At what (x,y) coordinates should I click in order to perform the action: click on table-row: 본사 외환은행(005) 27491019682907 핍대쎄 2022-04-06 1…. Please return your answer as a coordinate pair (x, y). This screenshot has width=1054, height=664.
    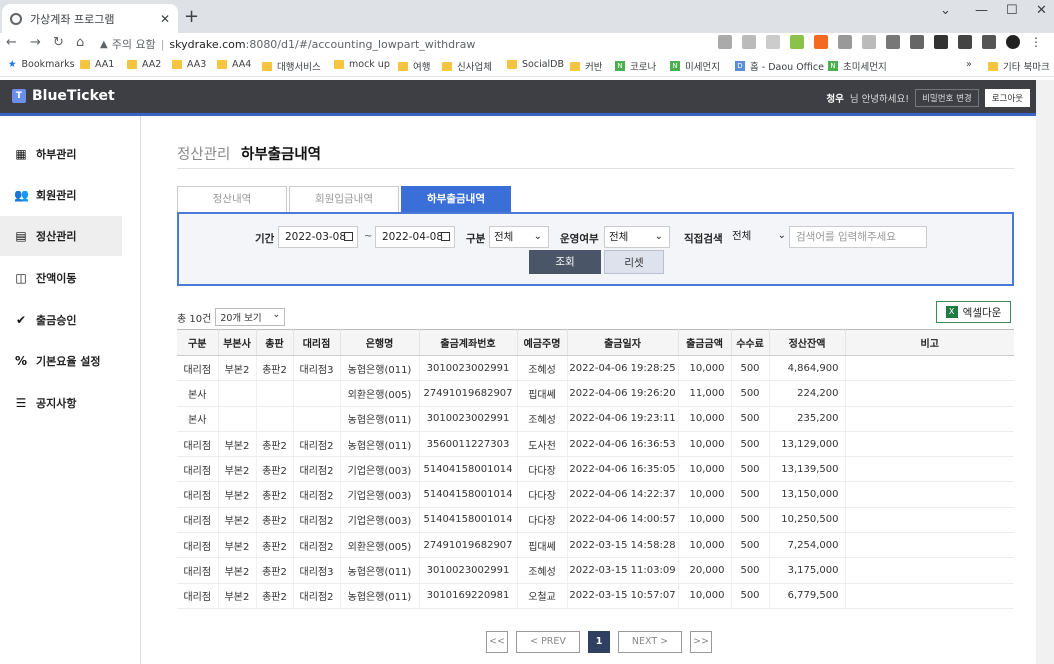
    Looking at the image, I should click on (595, 393).